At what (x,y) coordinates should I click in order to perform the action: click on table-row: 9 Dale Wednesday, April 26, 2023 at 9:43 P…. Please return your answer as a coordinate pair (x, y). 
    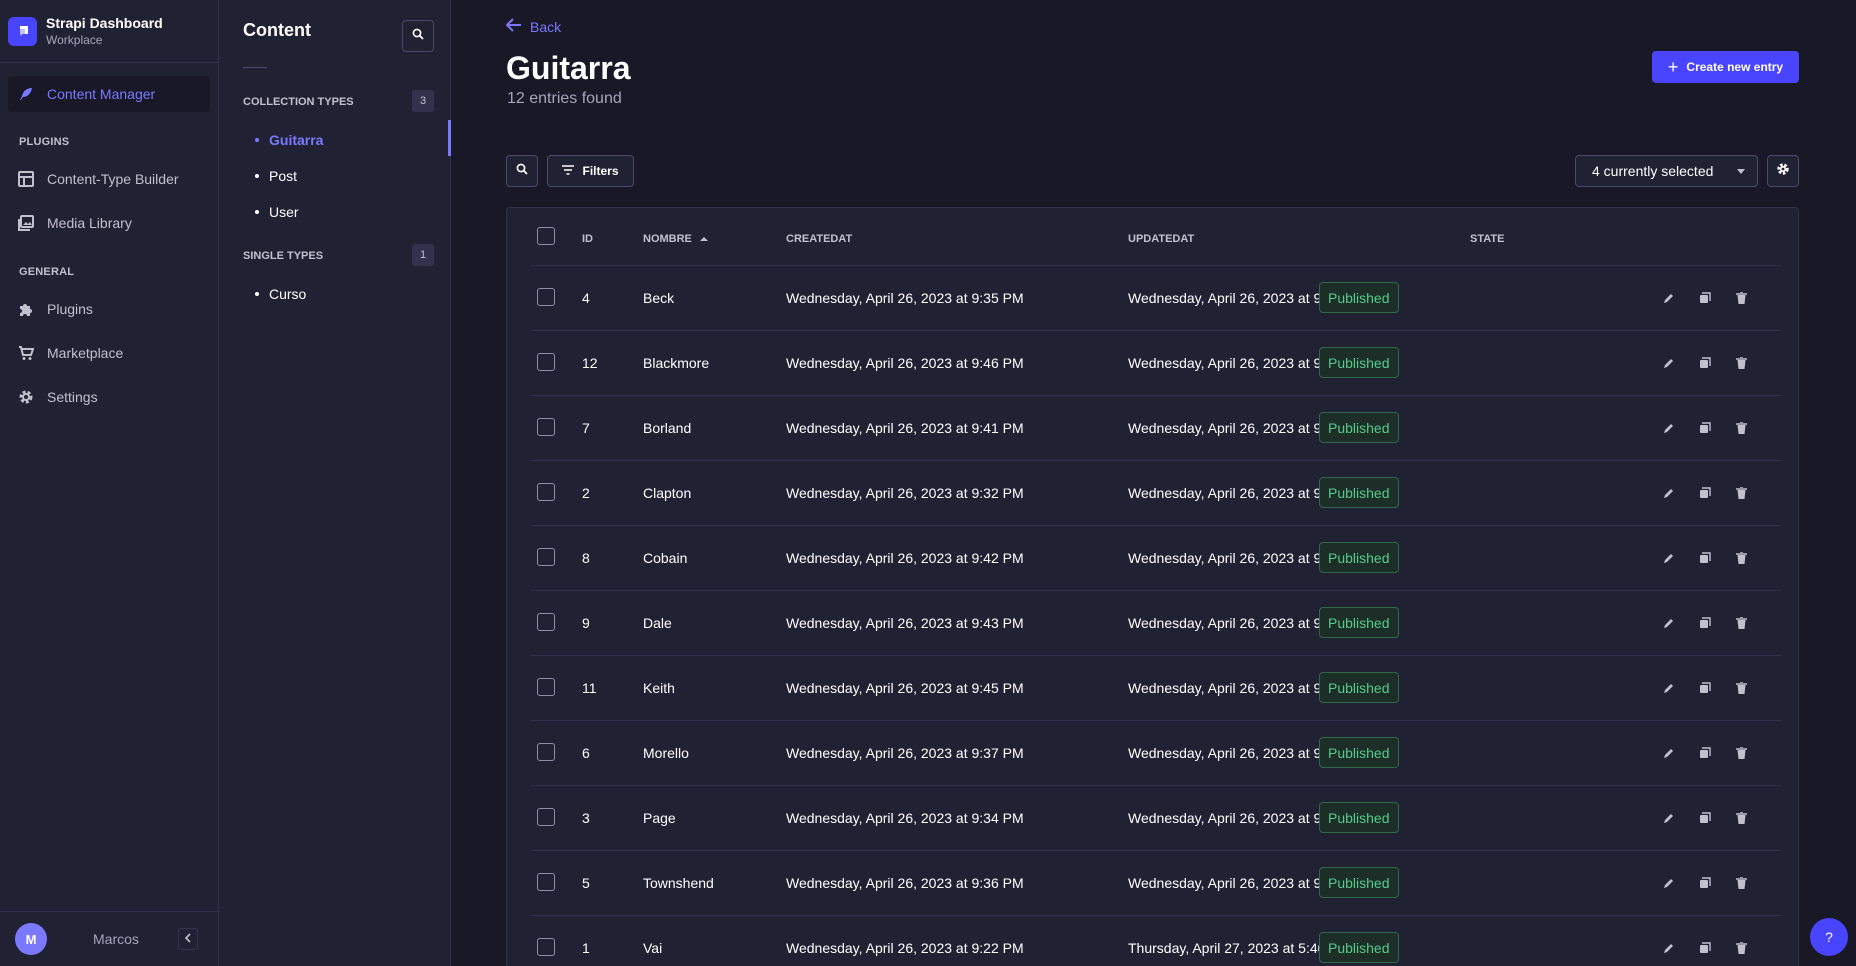
    Looking at the image, I should click on (1156, 622).